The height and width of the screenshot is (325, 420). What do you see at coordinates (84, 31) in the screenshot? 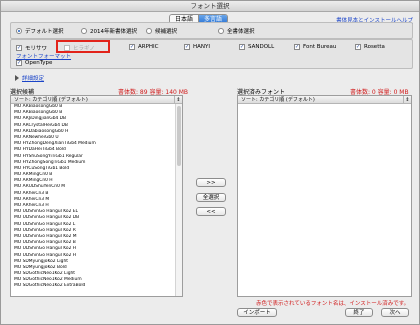
I see `radio-2014-new` at bounding box center [84, 31].